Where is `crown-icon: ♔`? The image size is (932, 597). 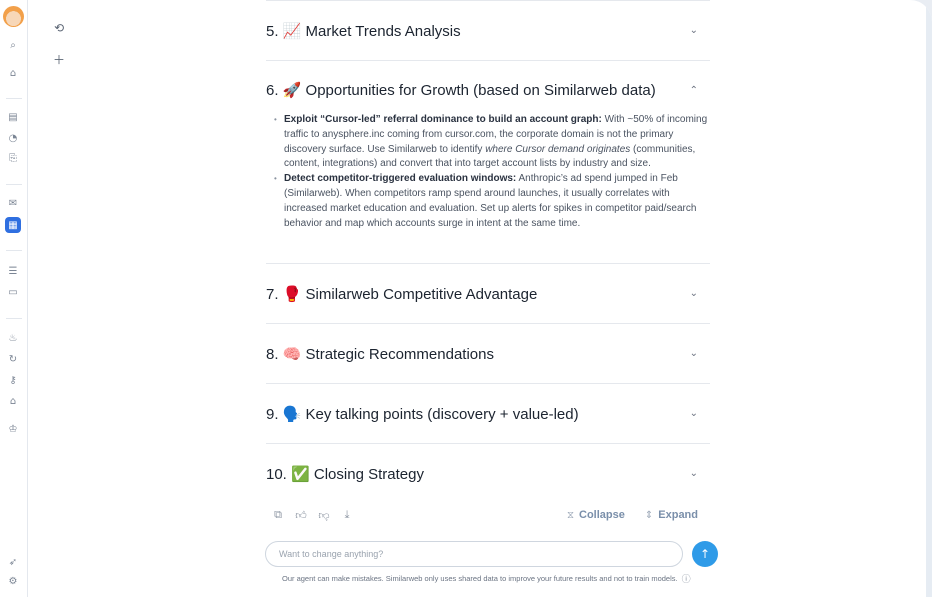
crown-icon: ♔ is located at coordinates (13, 429).